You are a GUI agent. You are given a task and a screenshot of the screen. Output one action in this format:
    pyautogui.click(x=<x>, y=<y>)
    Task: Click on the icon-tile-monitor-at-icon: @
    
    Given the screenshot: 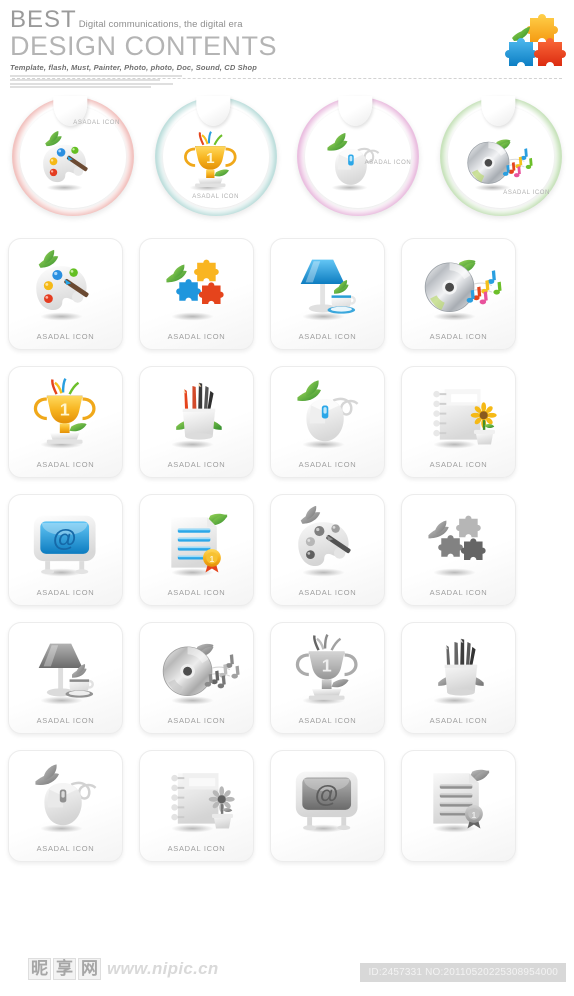 What is the action you would take?
    pyautogui.click(x=327, y=806)
    